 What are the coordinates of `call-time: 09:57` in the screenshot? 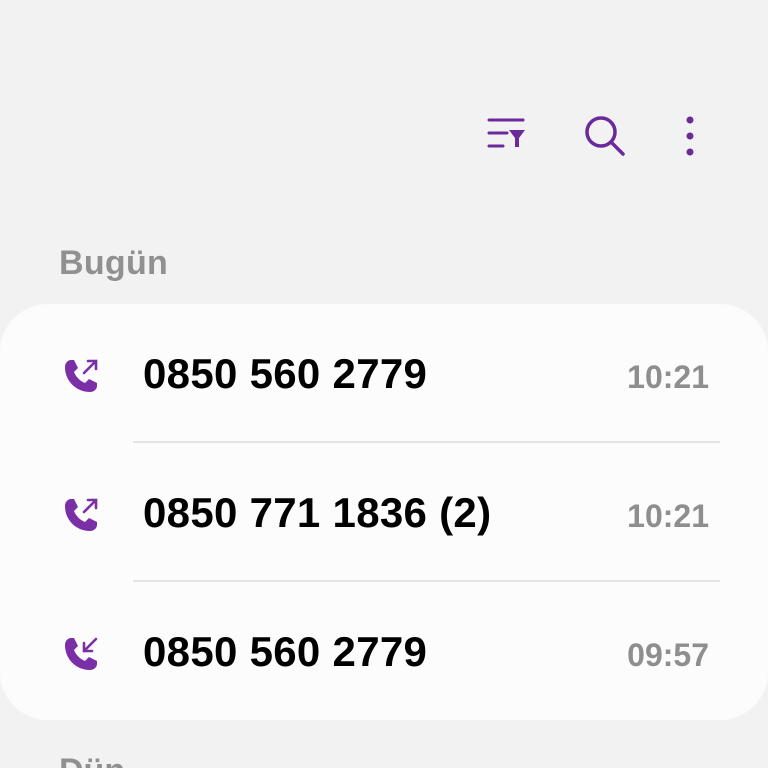 It's located at (668, 655).